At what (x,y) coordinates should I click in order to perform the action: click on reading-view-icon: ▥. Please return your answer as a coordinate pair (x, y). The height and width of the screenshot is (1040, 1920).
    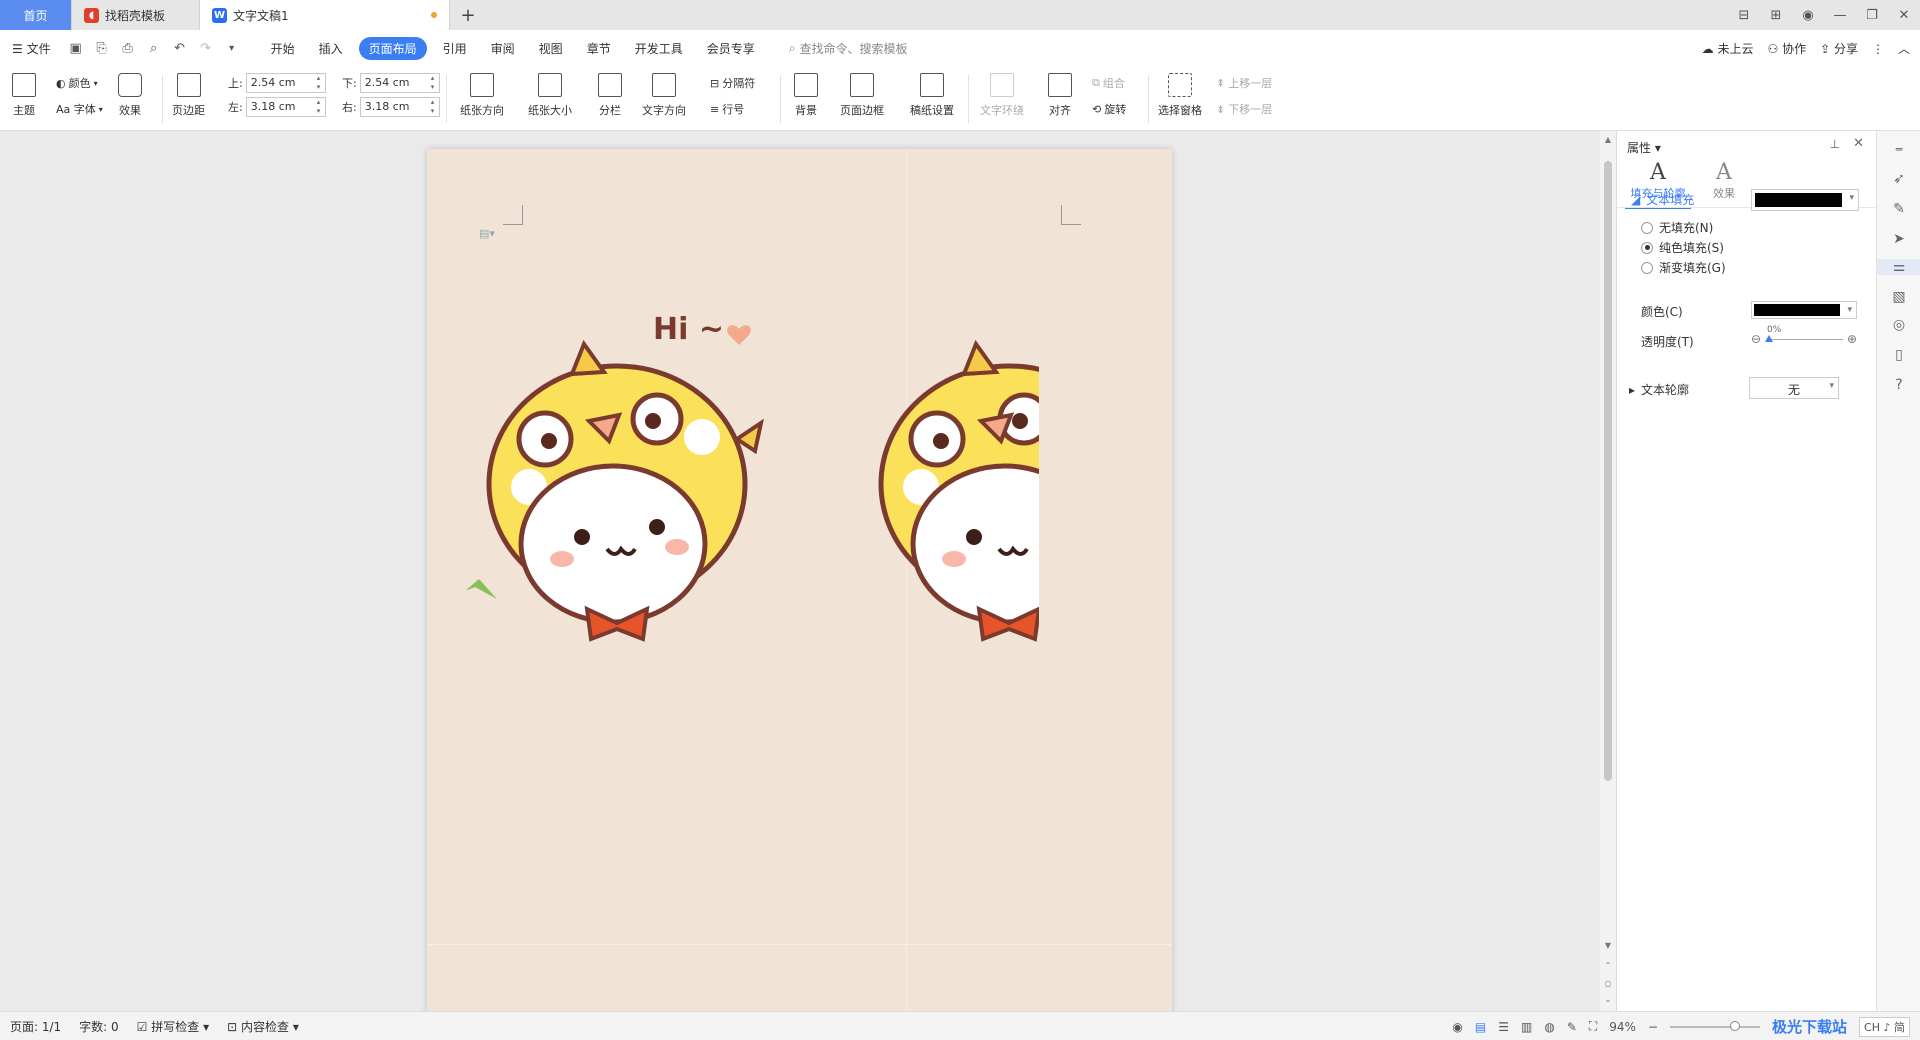
    Looking at the image, I should click on (1526, 1027).